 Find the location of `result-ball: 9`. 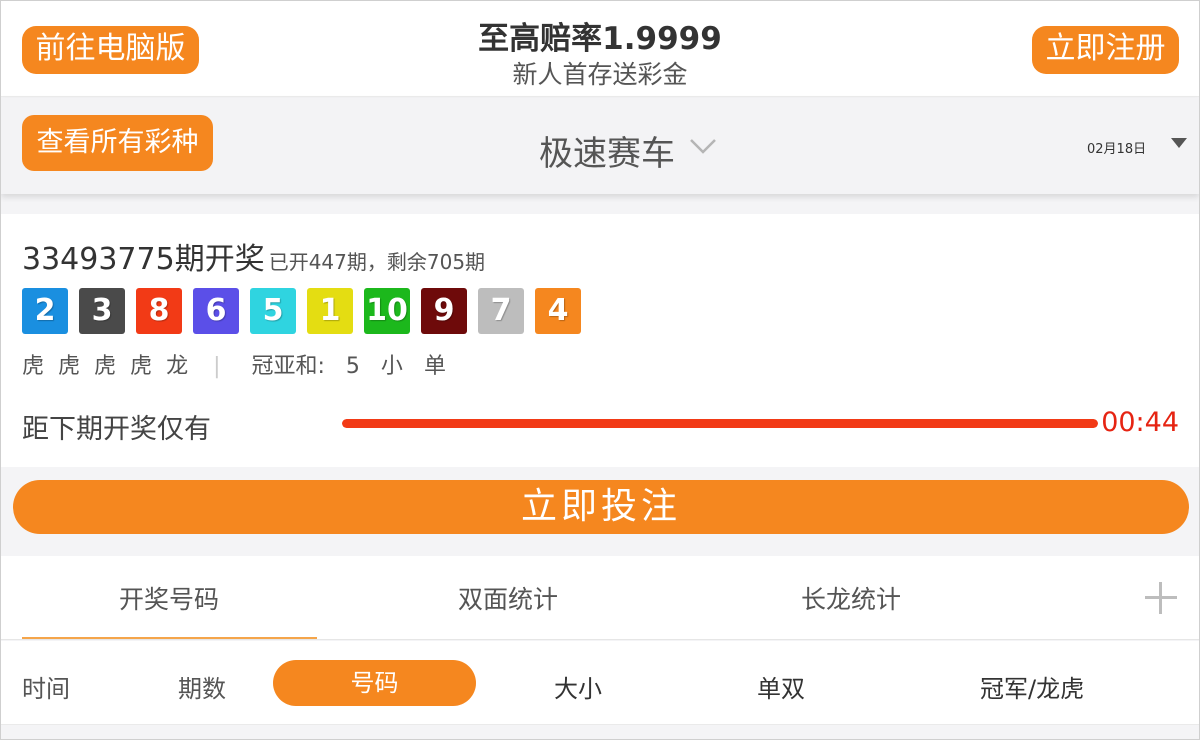

result-ball: 9 is located at coordinates (444, 311).